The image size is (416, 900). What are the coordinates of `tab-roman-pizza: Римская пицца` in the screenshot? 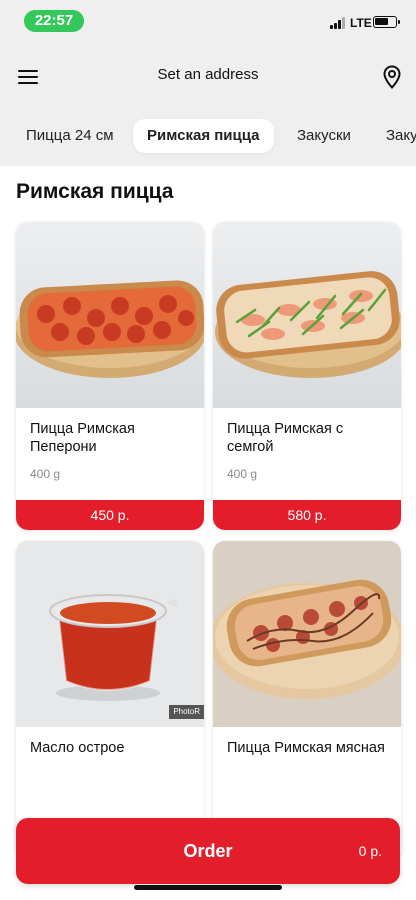 It's located at (203, 136).